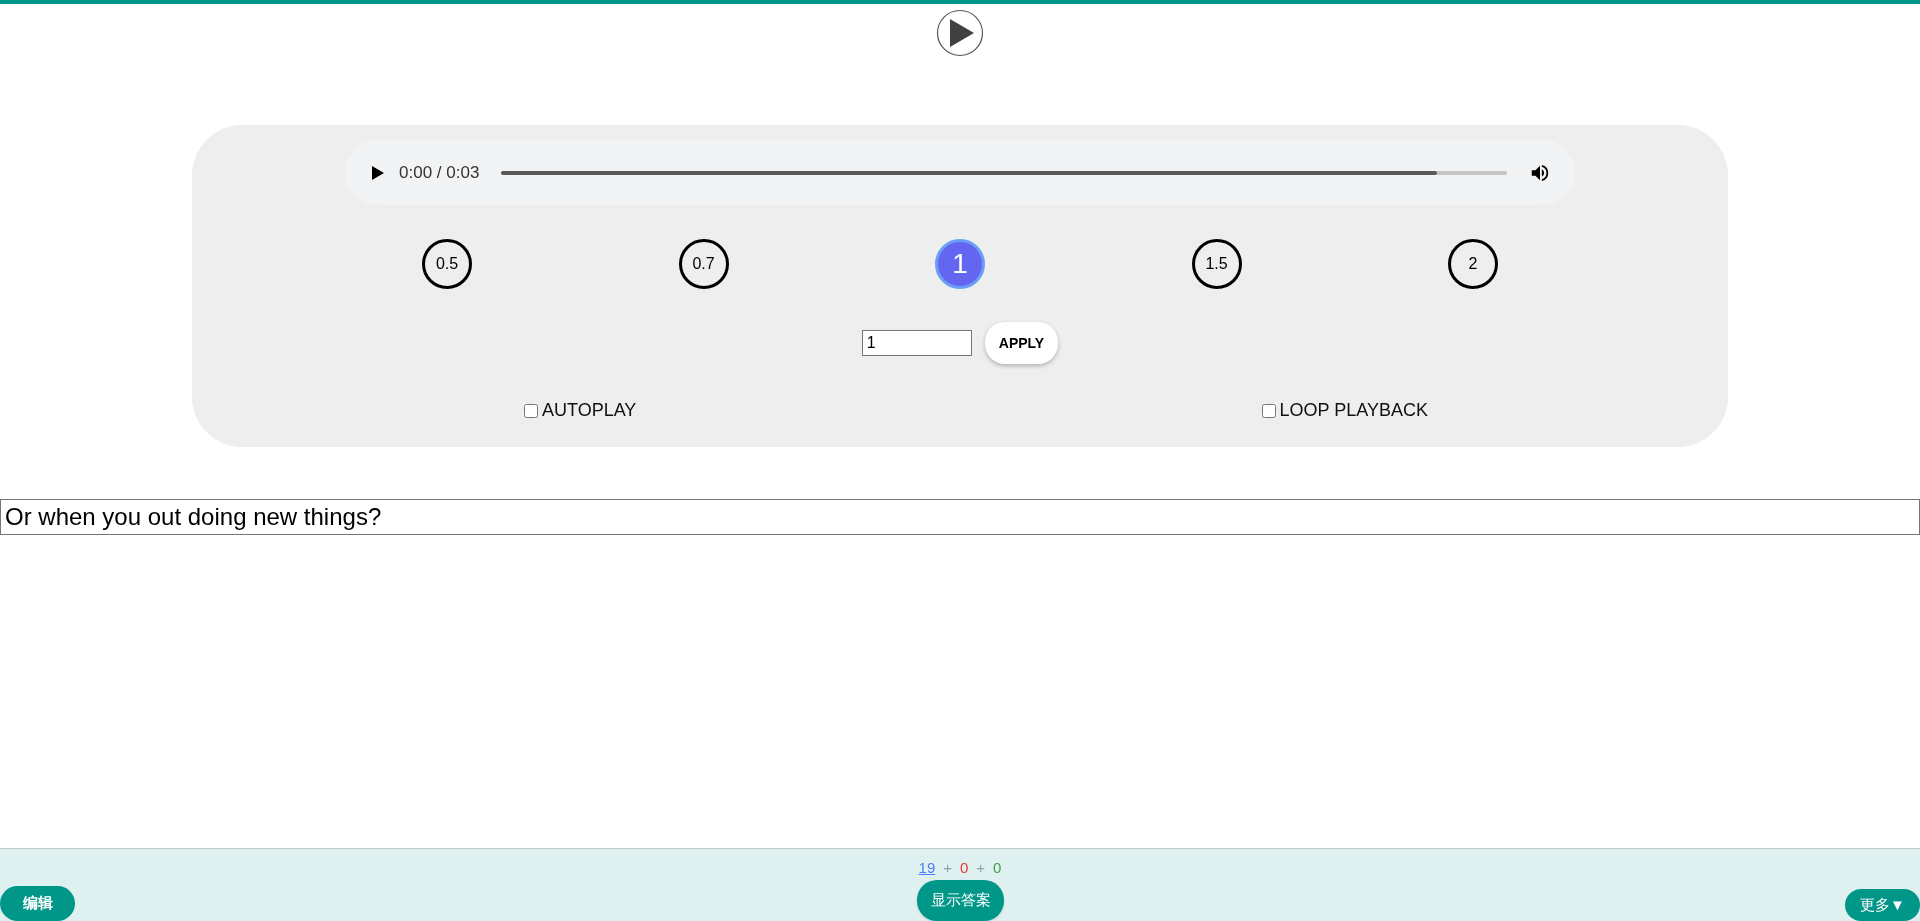 Image resolution: width=1920 pixels, height=921 pixels. Describe the element at coordinates (447, 264) in the screenshot. I see `speed-button: 0.5` at that location.